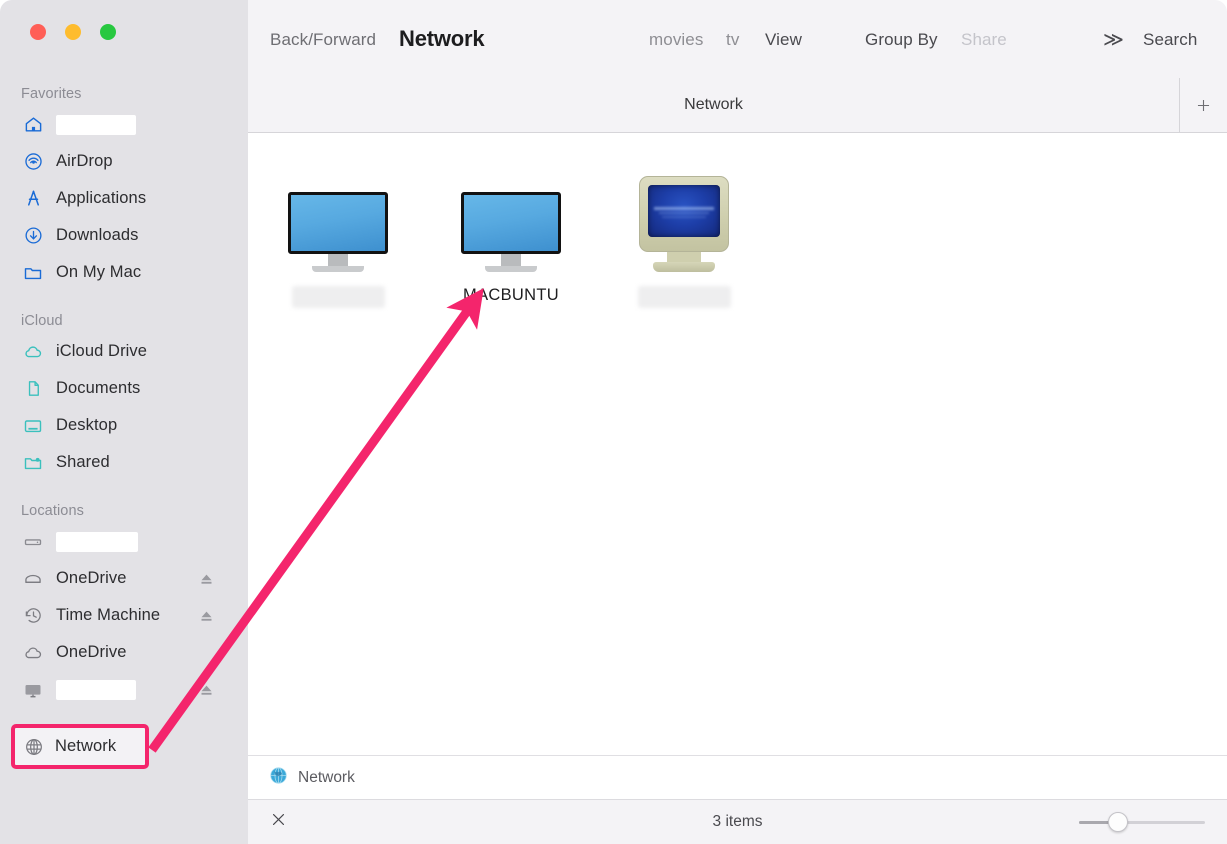 Image resolution: width=1227 pixels, height=844 pixels. I want to click on sidebar-item-on-my-mac: On My Mac, so click(124, 272).